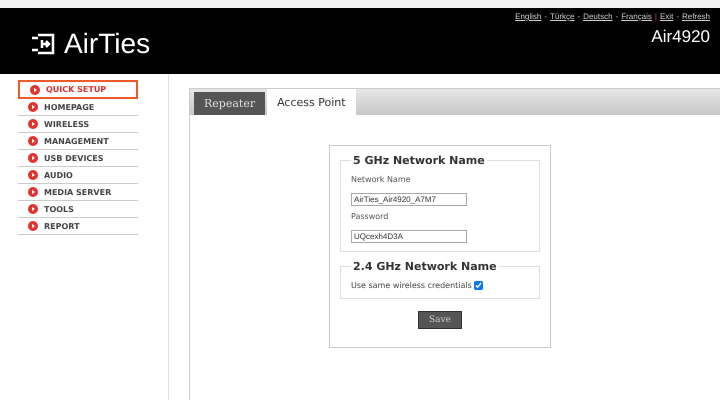  Describe the element at coordinates (381, 179) in the screenshot. I see `field-label: Network Name` at that location.